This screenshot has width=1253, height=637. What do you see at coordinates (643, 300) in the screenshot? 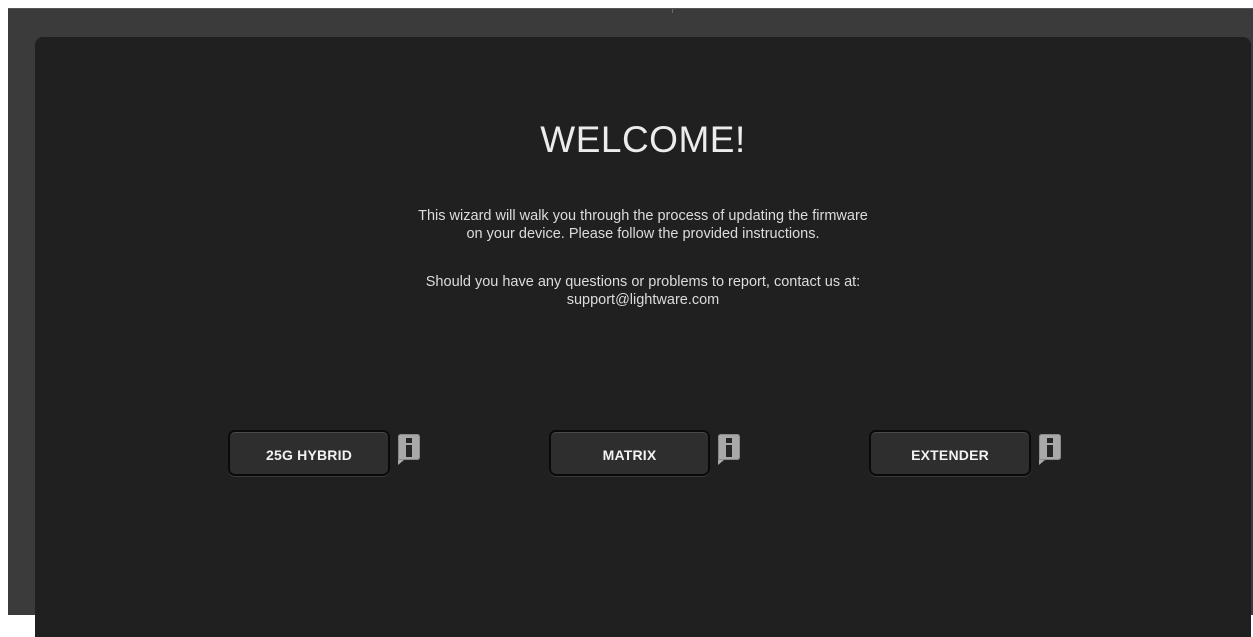
I see `support-email: support@lightware.com` at bounding box center [643, 300].